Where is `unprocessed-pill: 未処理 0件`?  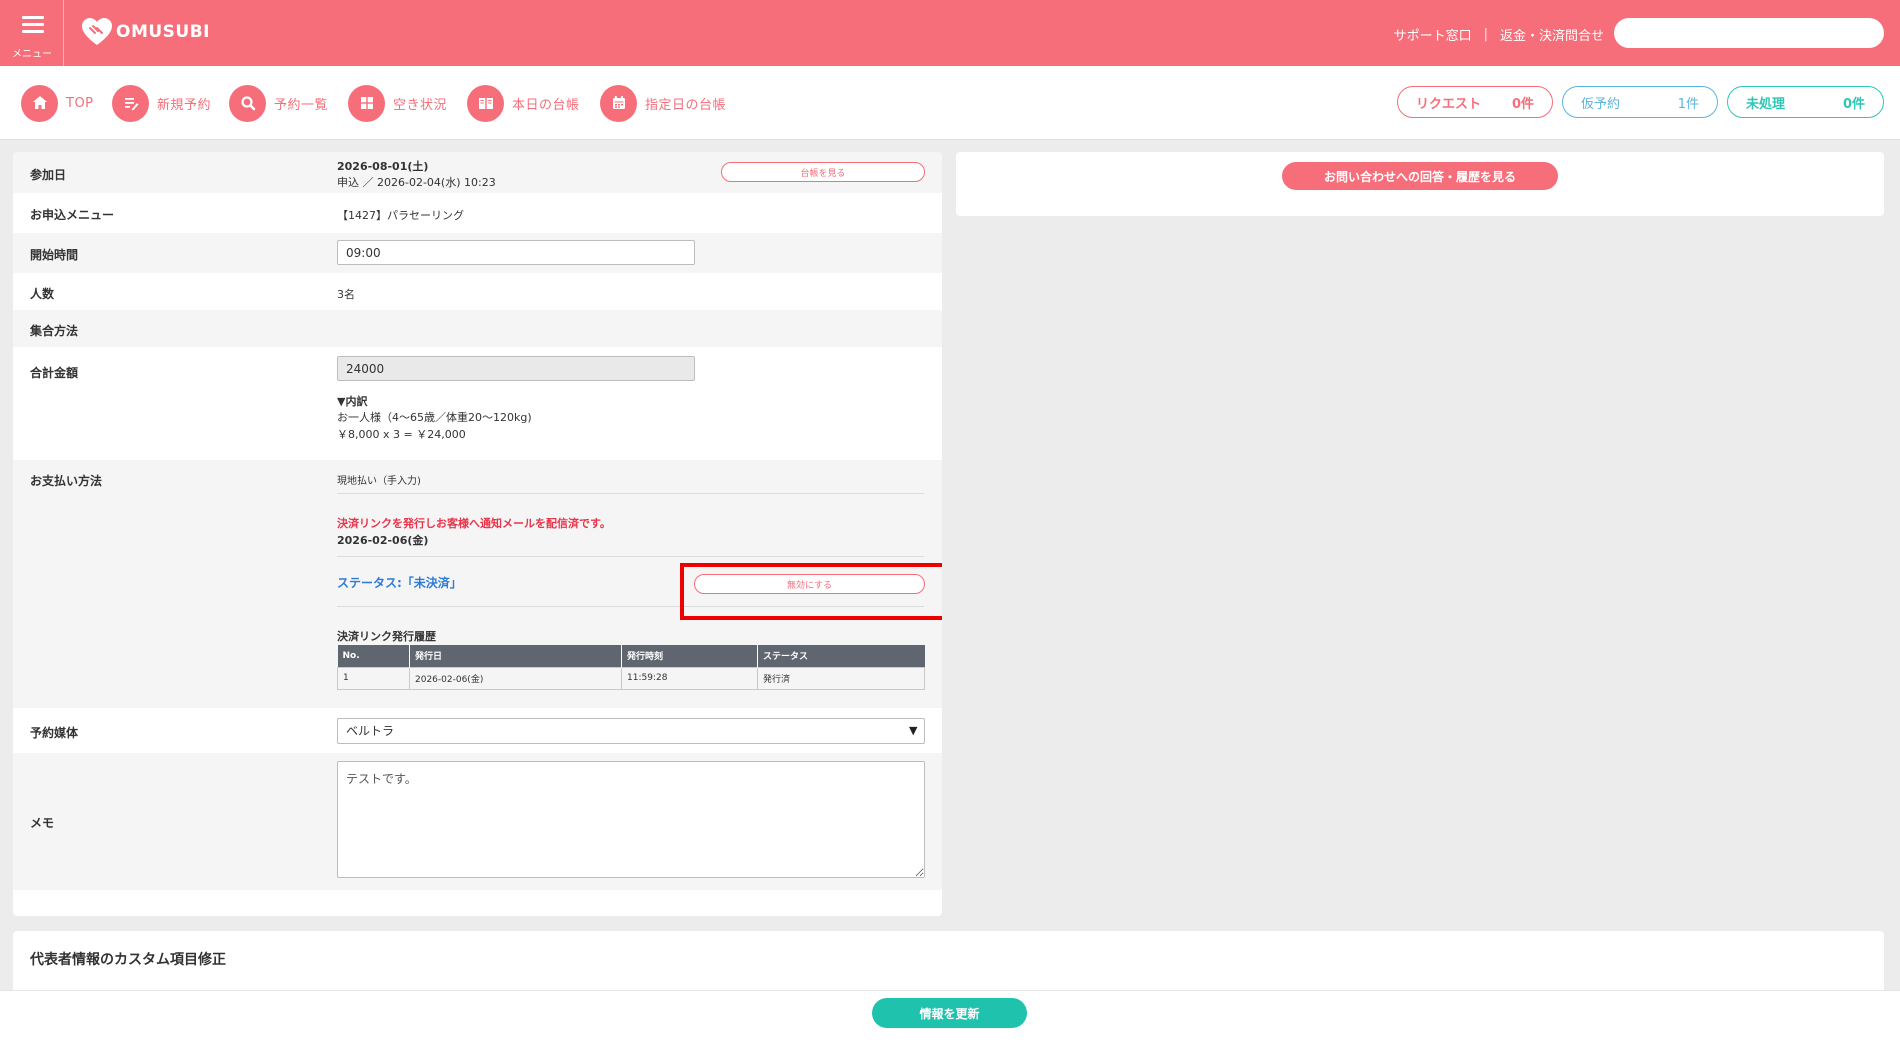 unprocessed-pill: 未処理 0件 is located at coordinates (1805, 102).